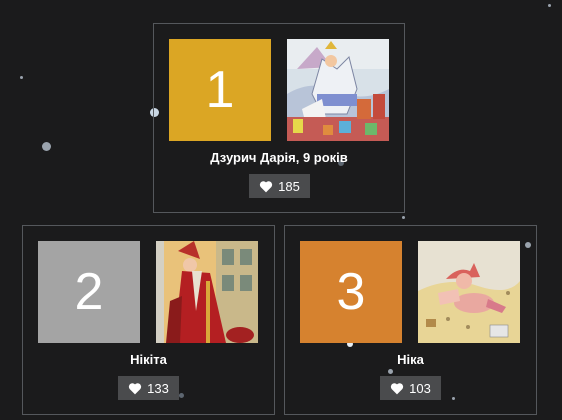 Image resolution: width=562 pixels, height=420 pixels. Describe the element at coordinates (279, 157) in the screenshot. I see `participant-name-1: Дзурич Дарія, 9 років` at that location.